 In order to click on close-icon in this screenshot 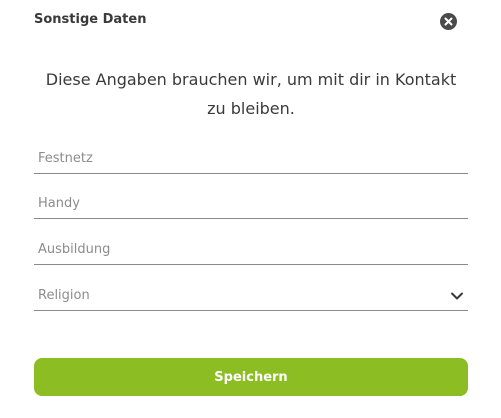, I will do `click(448, 21)`.